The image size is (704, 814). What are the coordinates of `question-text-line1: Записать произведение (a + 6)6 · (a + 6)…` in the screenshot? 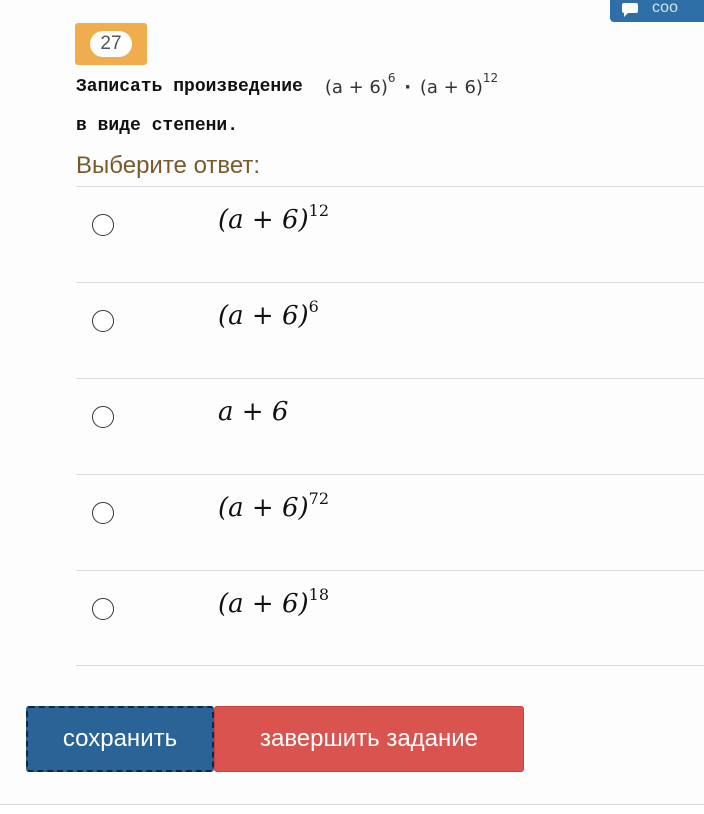 It's located at (287, 86).